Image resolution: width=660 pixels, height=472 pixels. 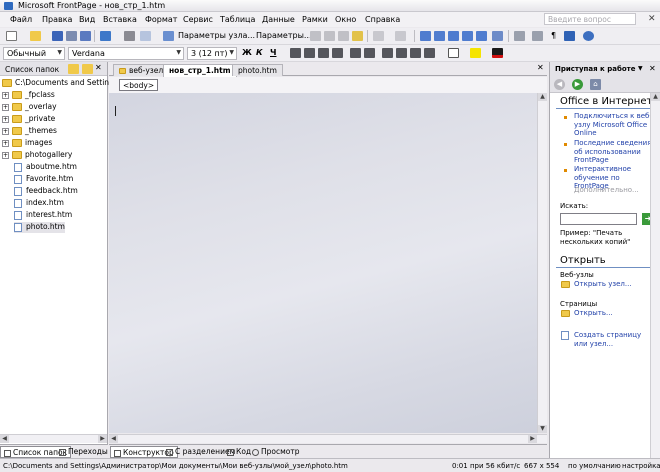 I want to click on web-component-icon, so click(x=481, y=36).